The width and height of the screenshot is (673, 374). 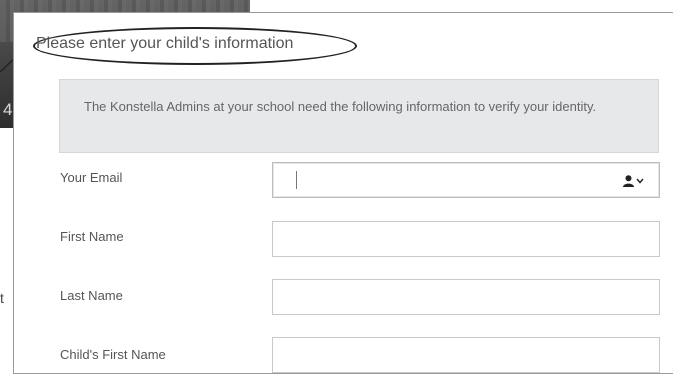 What do you see at coordinates (628, 181) in the screenshot?
I see `user-icon` at bounding box center [628, 181].